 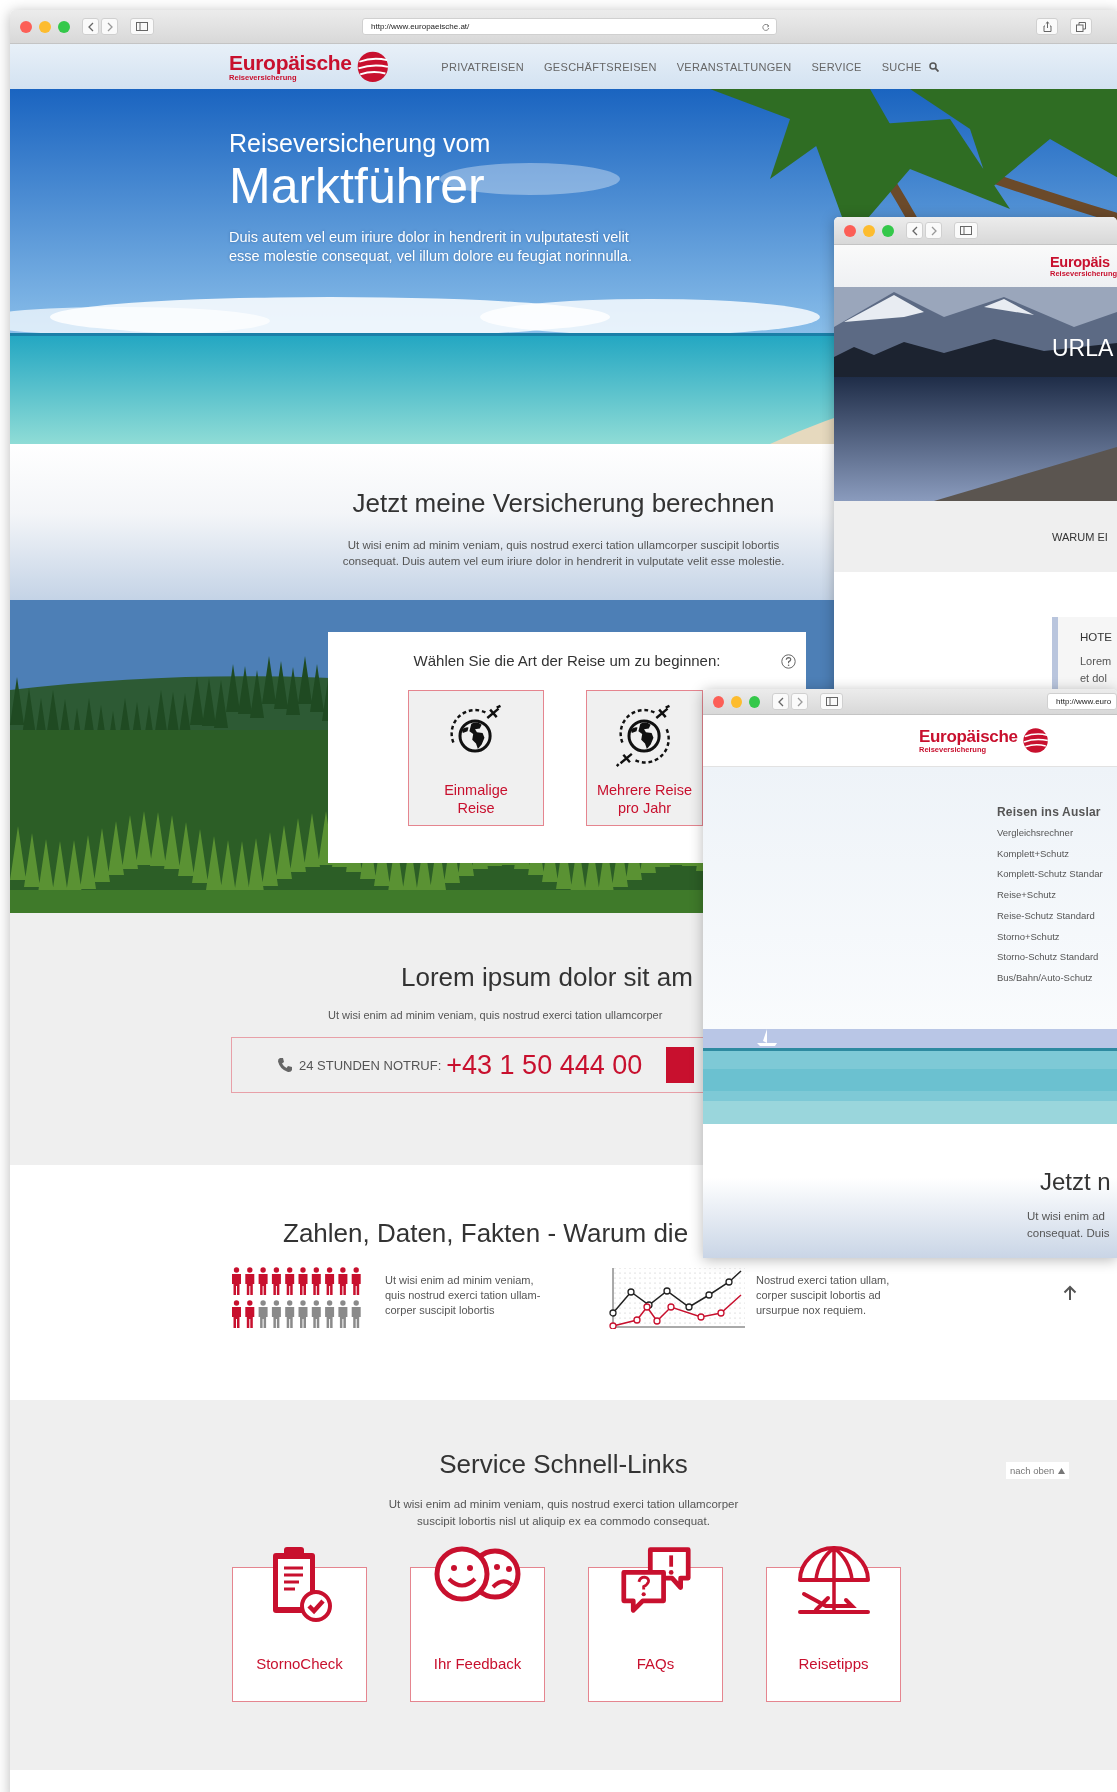 I want to click on section-text: Ut wisi enim ad minim veniam, quis nostrud exerci tation ullamcorper suscipit lobortis nisl ut aliquip ex ea commodo consequat., so click(x=563, y=1513).